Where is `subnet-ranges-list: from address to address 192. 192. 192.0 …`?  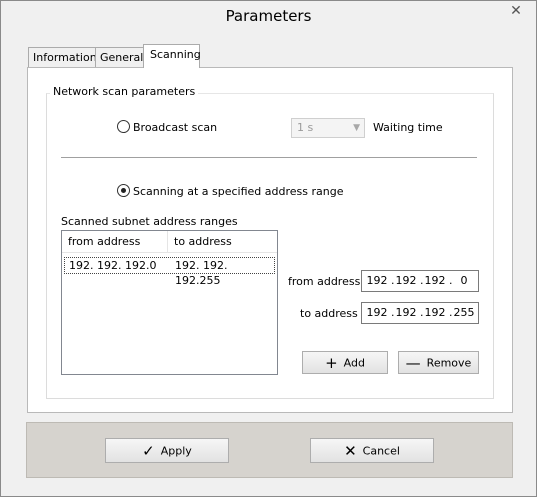 subnet-ranges-list: from address to address 192. 192. 192.0 … is located at coordinates (169, 302).